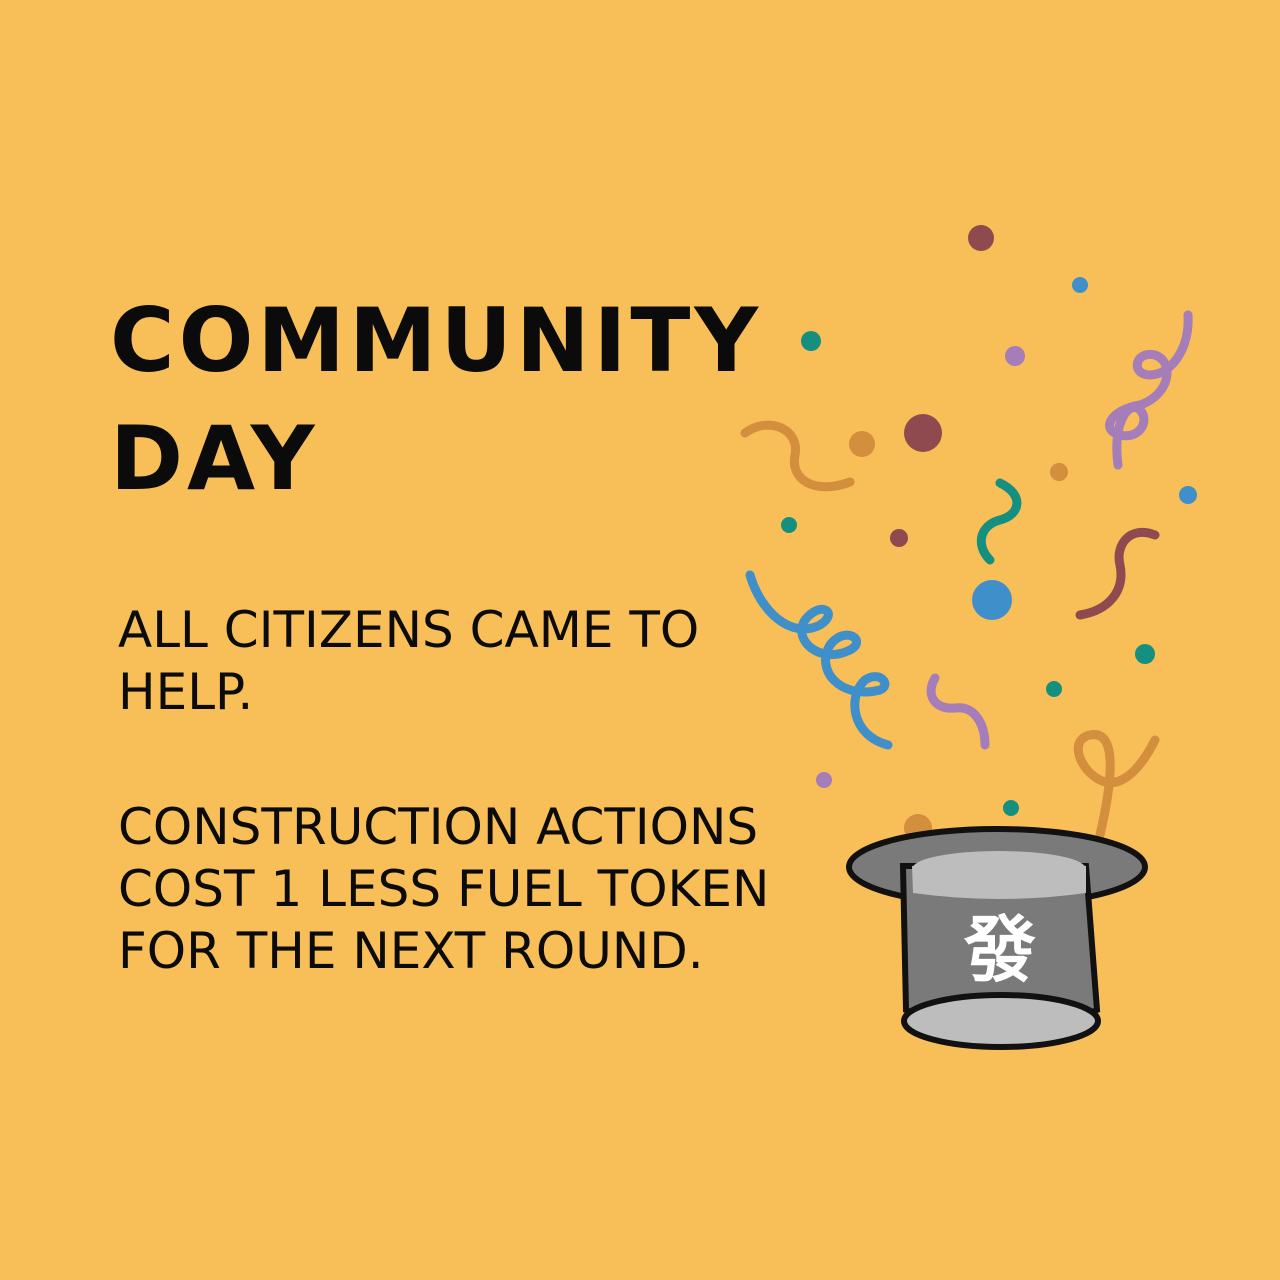 This screenshot has width=1280, height=1280. I want to click on card-title-line-1: COMMUNITY, so click(436, 340).